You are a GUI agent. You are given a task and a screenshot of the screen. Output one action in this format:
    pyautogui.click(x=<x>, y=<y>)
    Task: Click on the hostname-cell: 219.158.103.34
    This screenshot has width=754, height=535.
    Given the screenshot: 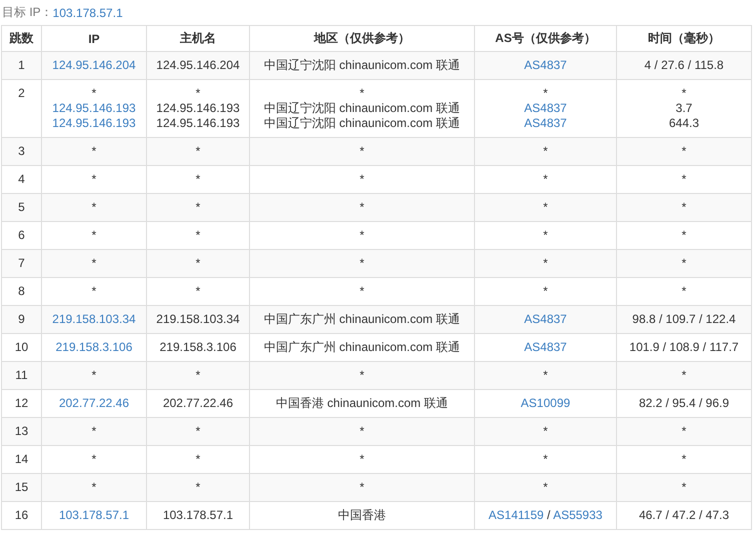 What is the action you would take?
    pyautogui.click(x=198, y=319)
    